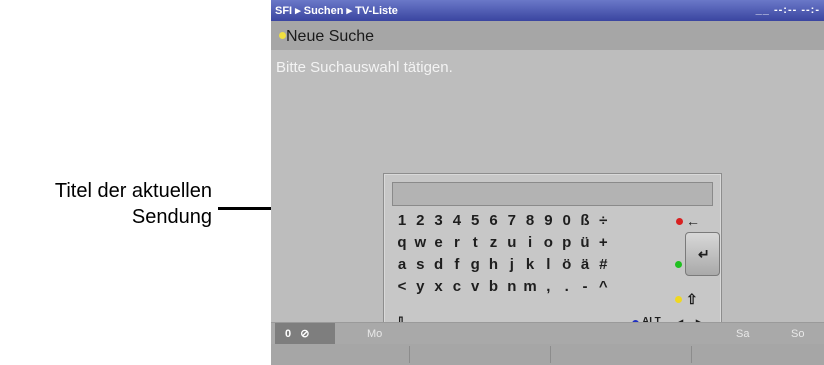 The image size is (824, 365). I want to click on backspace-key: ←, so click(693, 221).